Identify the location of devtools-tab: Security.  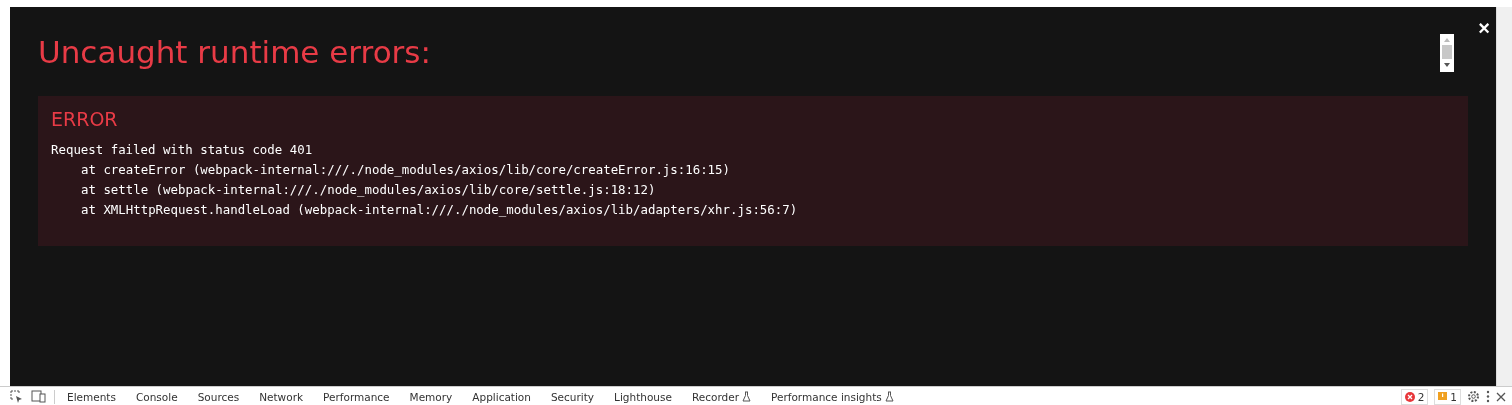
(572, 396).